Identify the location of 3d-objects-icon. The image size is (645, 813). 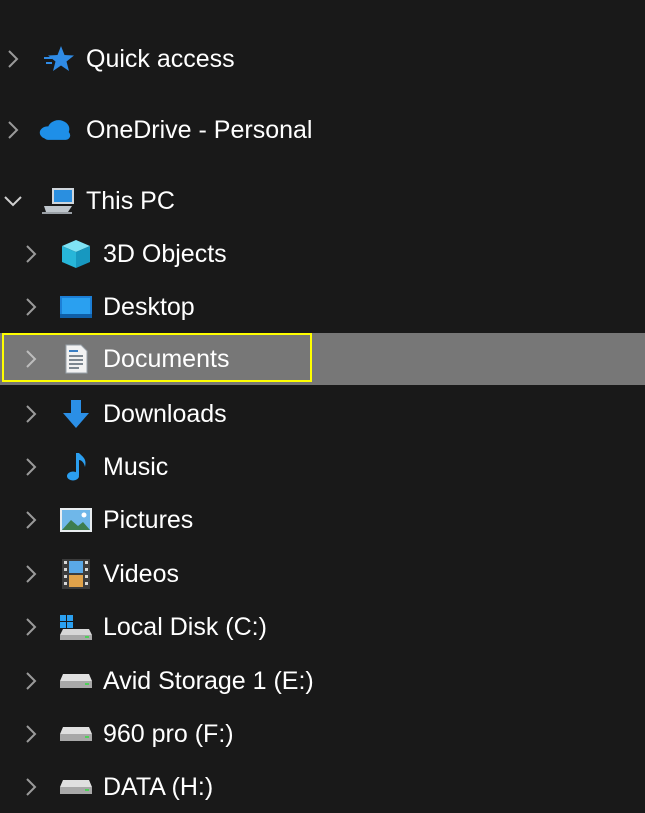
(76, 254).